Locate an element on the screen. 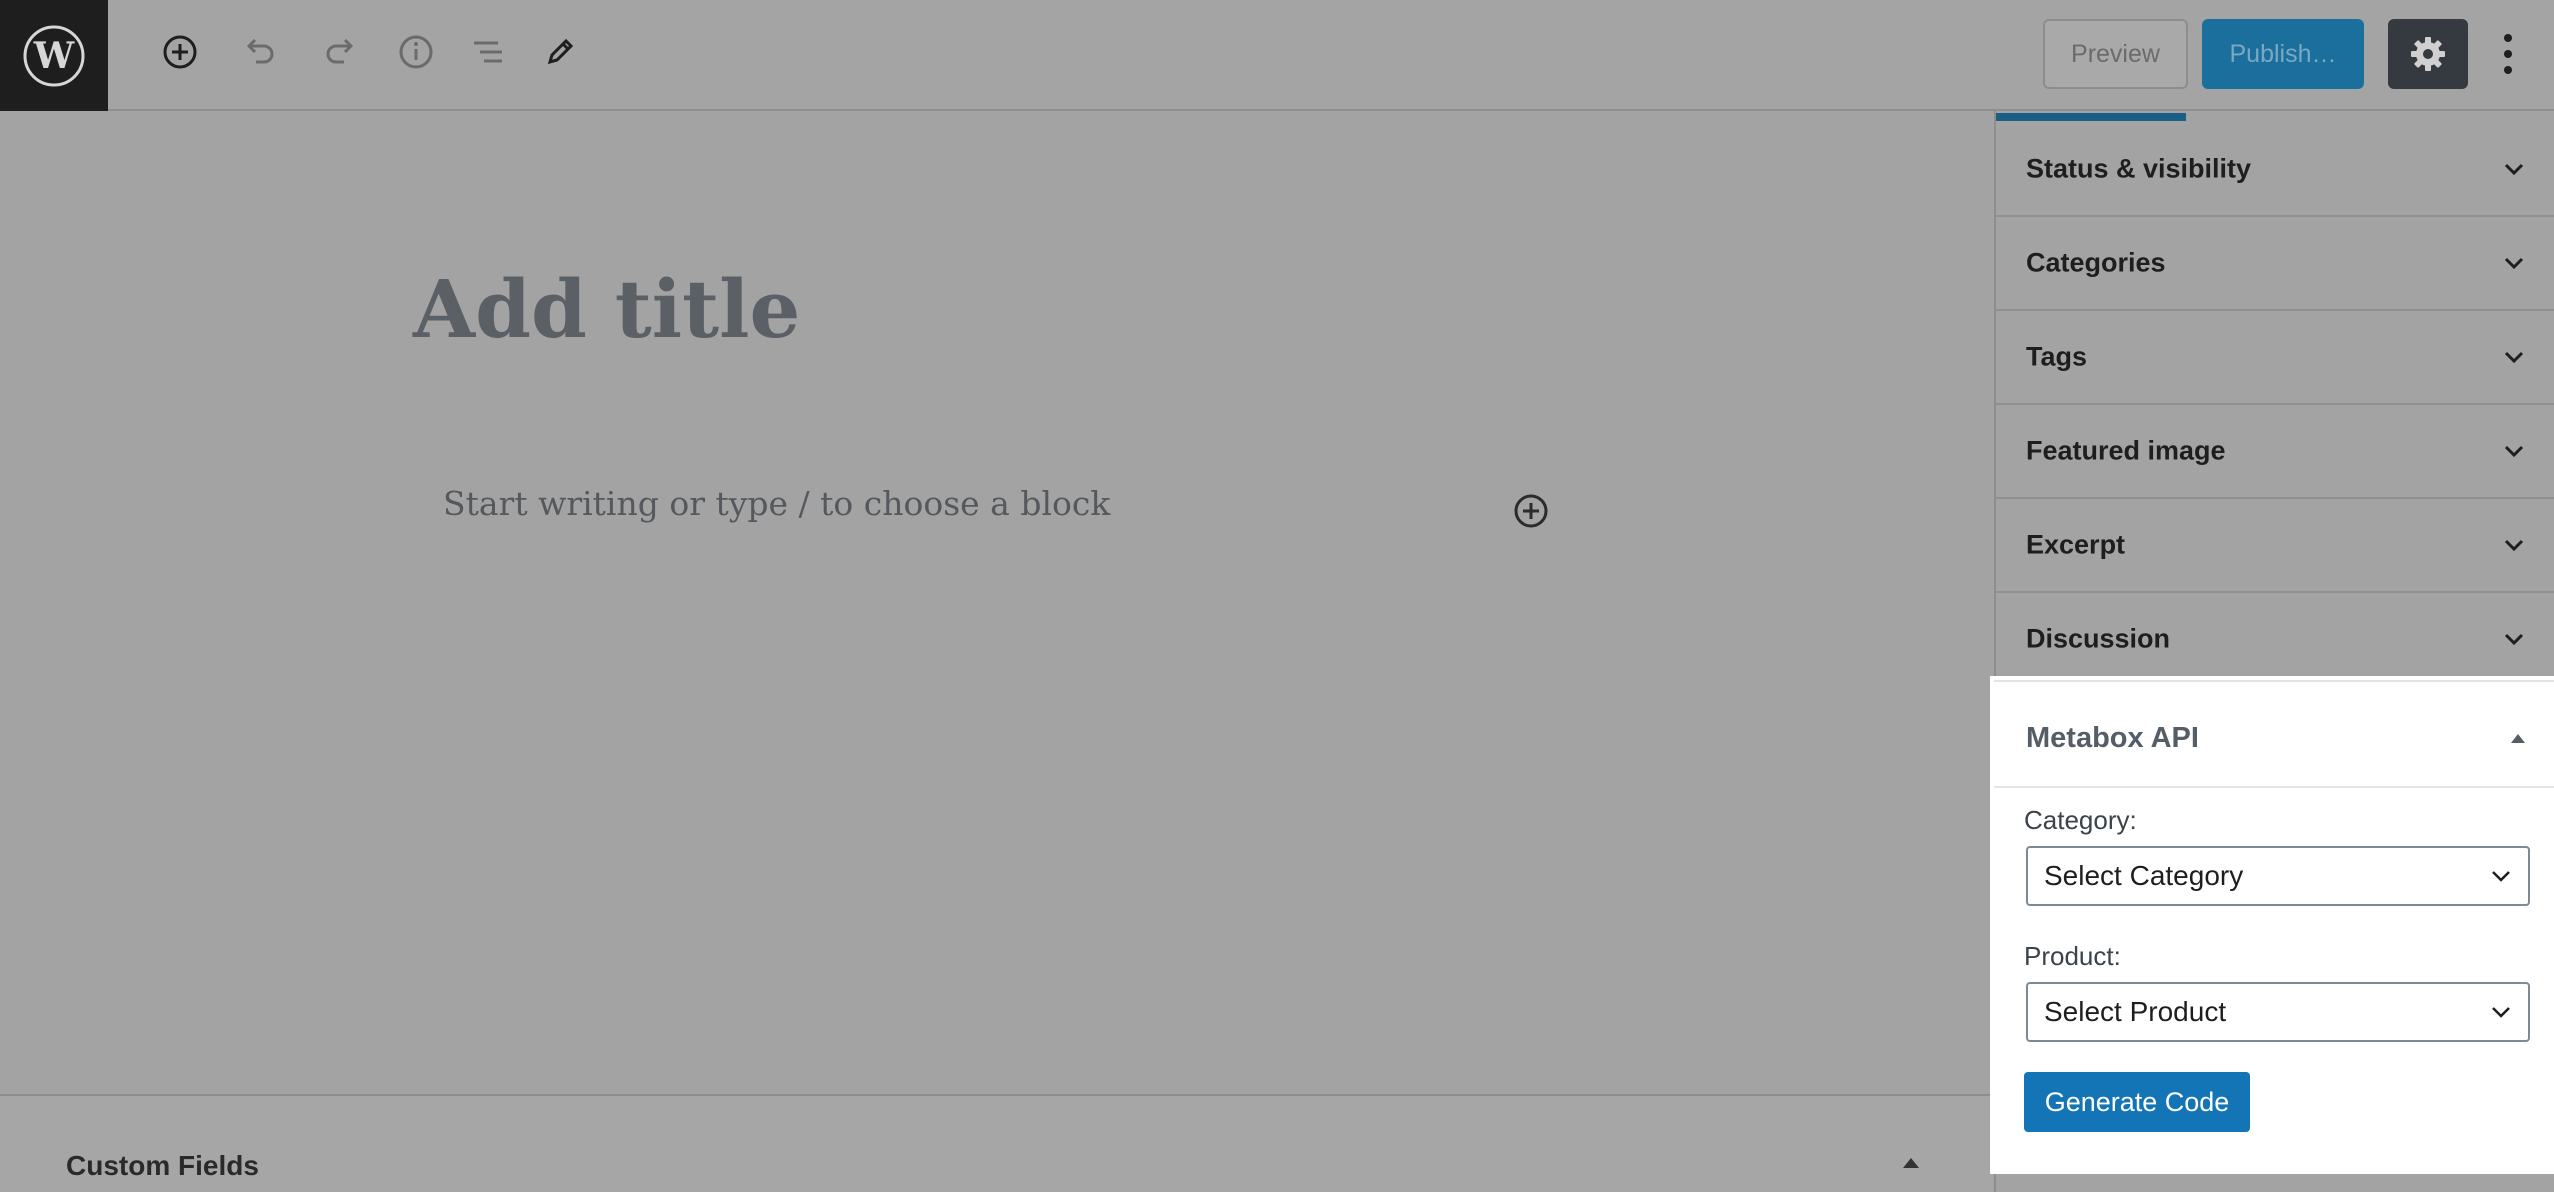 This screenshot has height=1192, width=2554. block-navigation-icon is located at coordinates (488, 52).